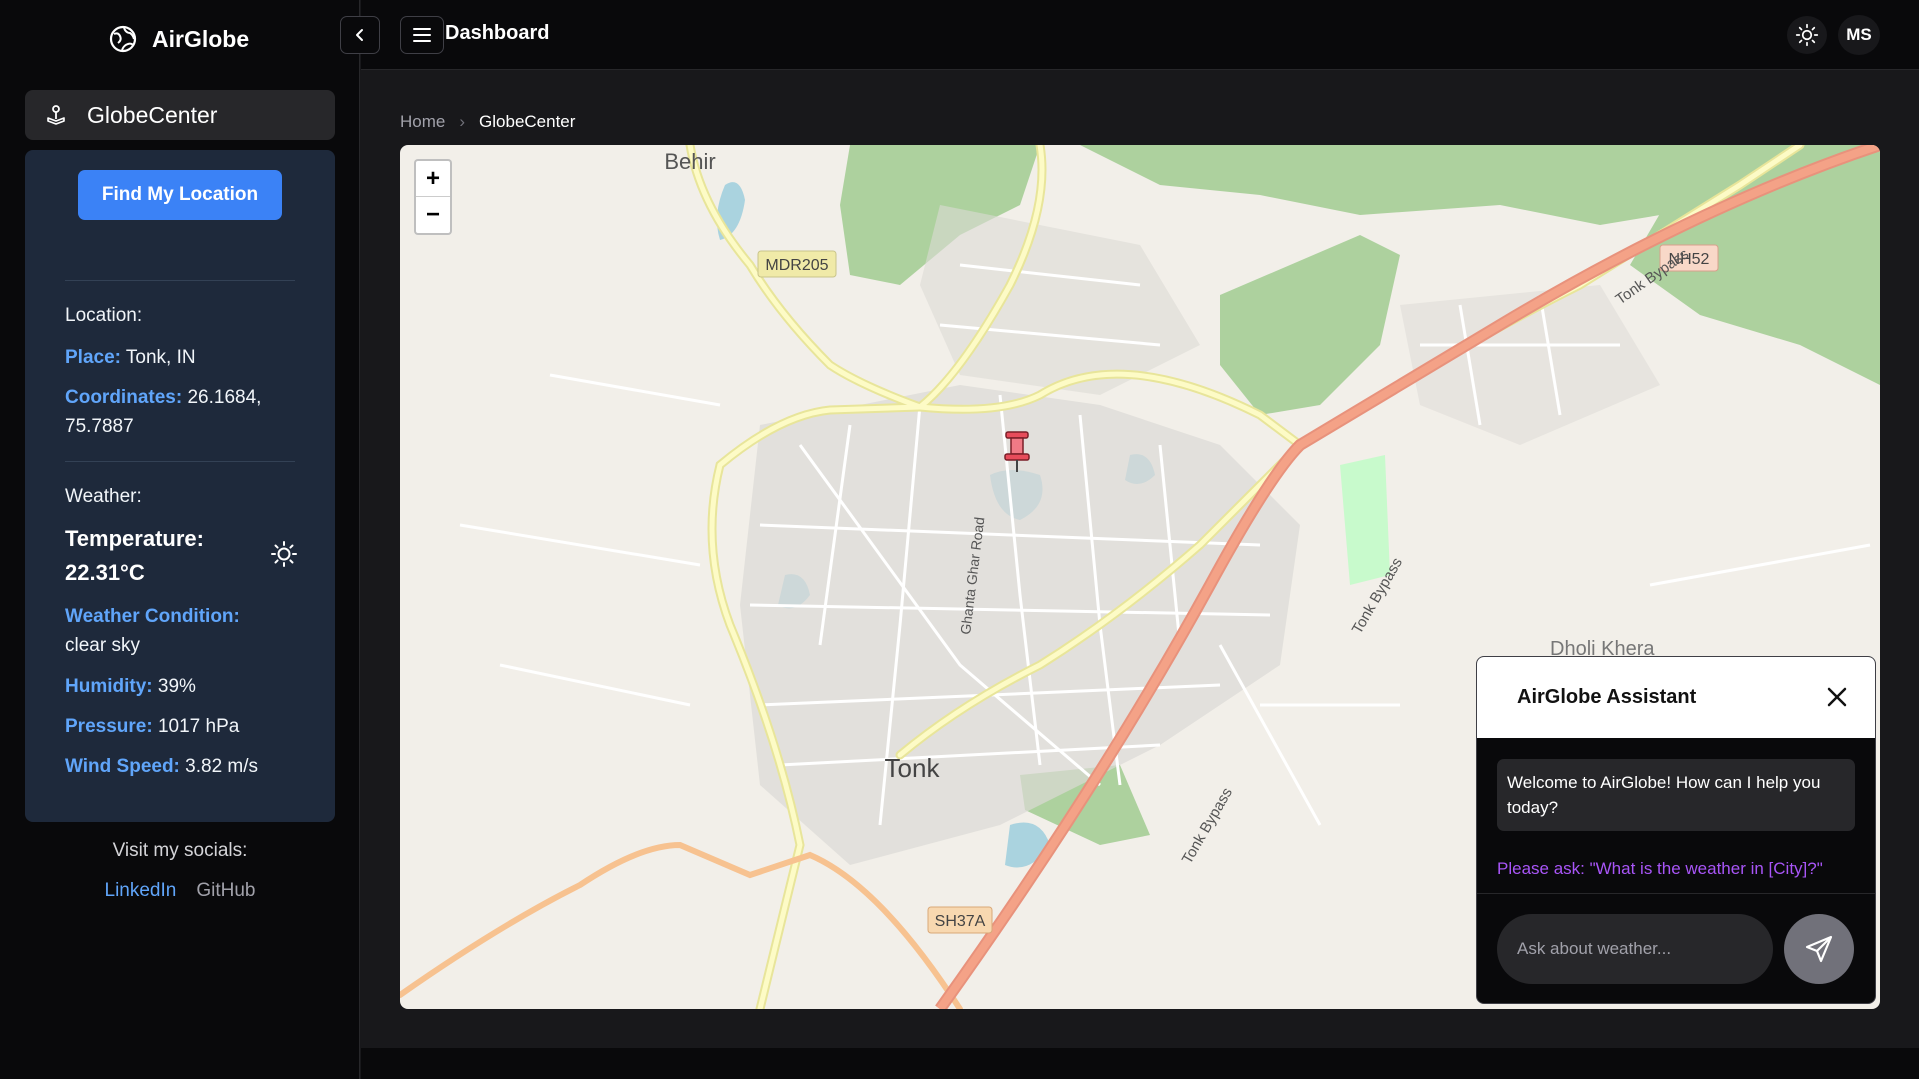 This screenshot has width=1919, height=1079. Describe the element at coordinates (56, 115) in the screenshot. I see `joystick-icon` at that location.